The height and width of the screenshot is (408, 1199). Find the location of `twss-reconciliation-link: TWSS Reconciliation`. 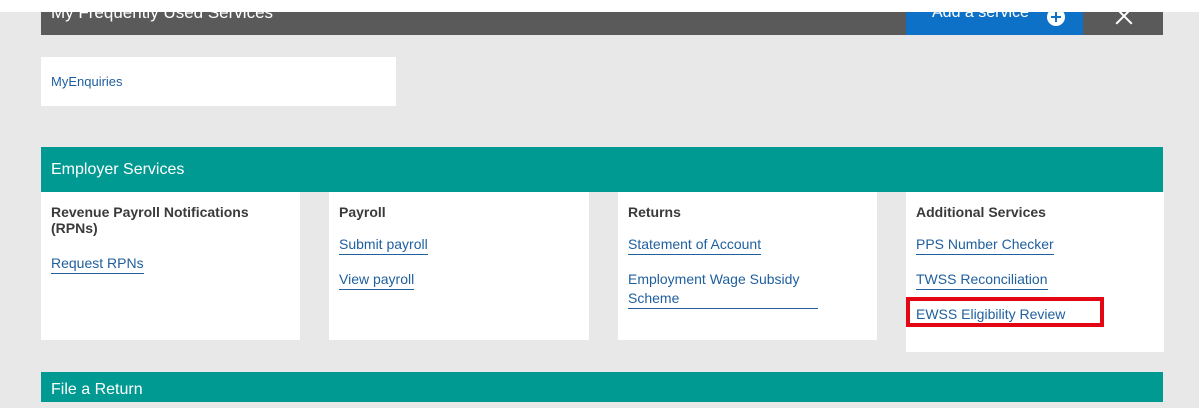

twss-reconciliation-link: TWSS Reconciliation is located at coordinates (982, 280).